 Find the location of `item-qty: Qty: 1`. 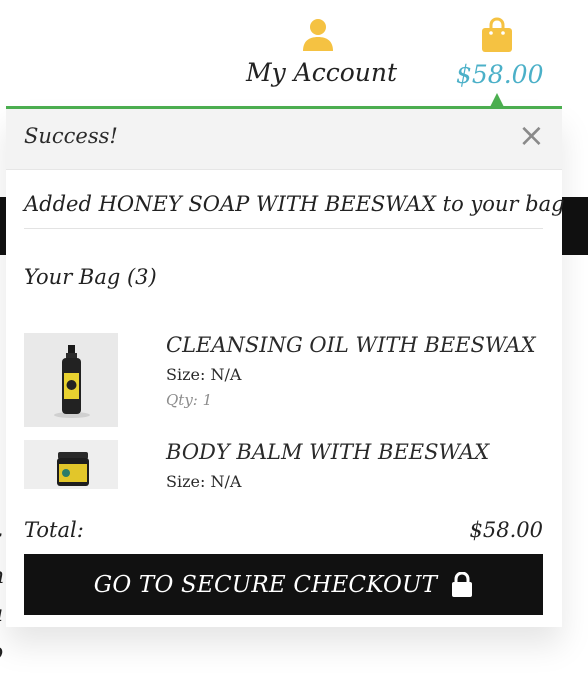

item-qty: Qty: 1 is located at coordinates (189, 400).